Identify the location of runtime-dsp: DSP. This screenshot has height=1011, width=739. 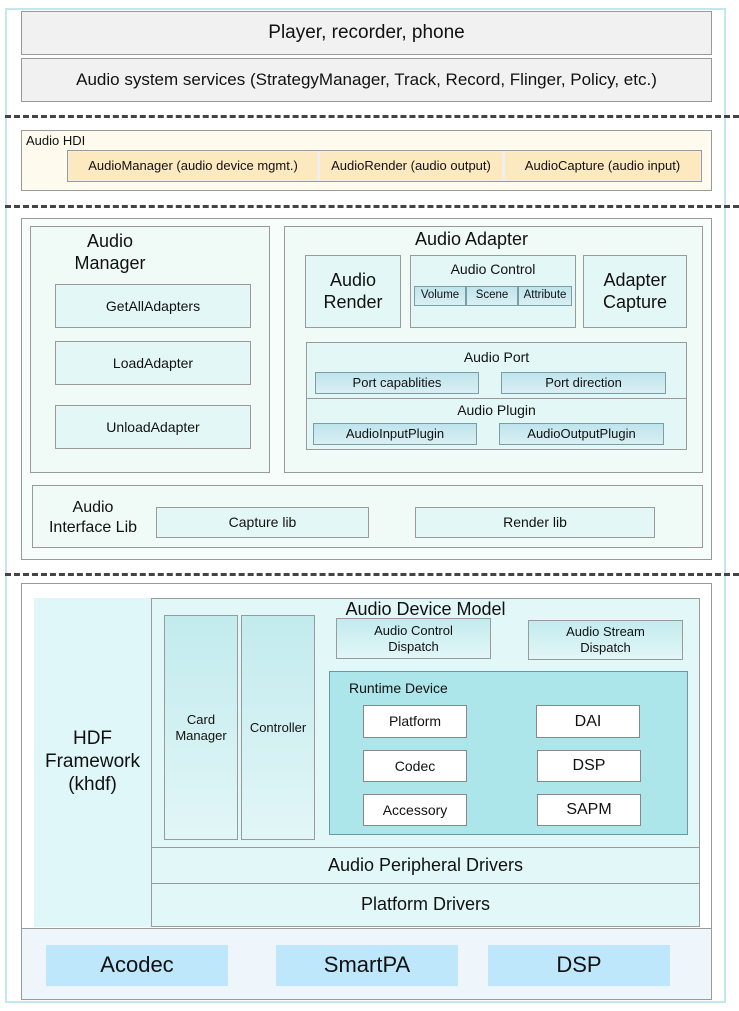
(589, 766).